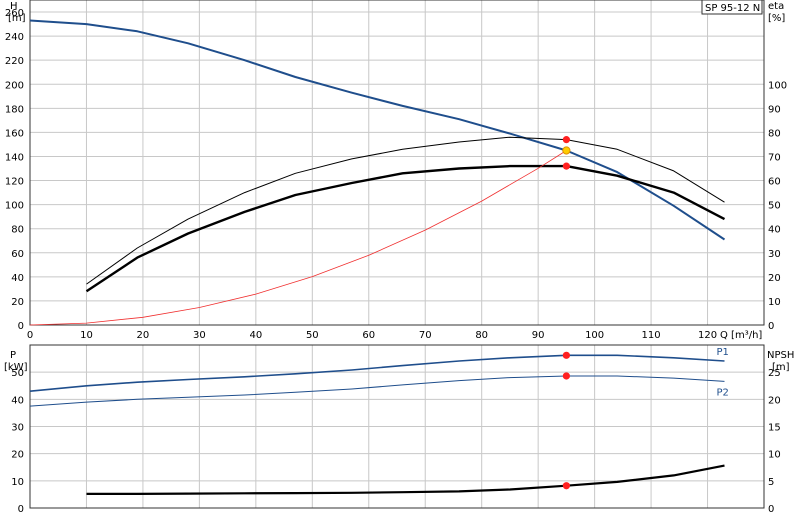  I want to click on bottom-right-tick-label: 0, so click(771, 509).